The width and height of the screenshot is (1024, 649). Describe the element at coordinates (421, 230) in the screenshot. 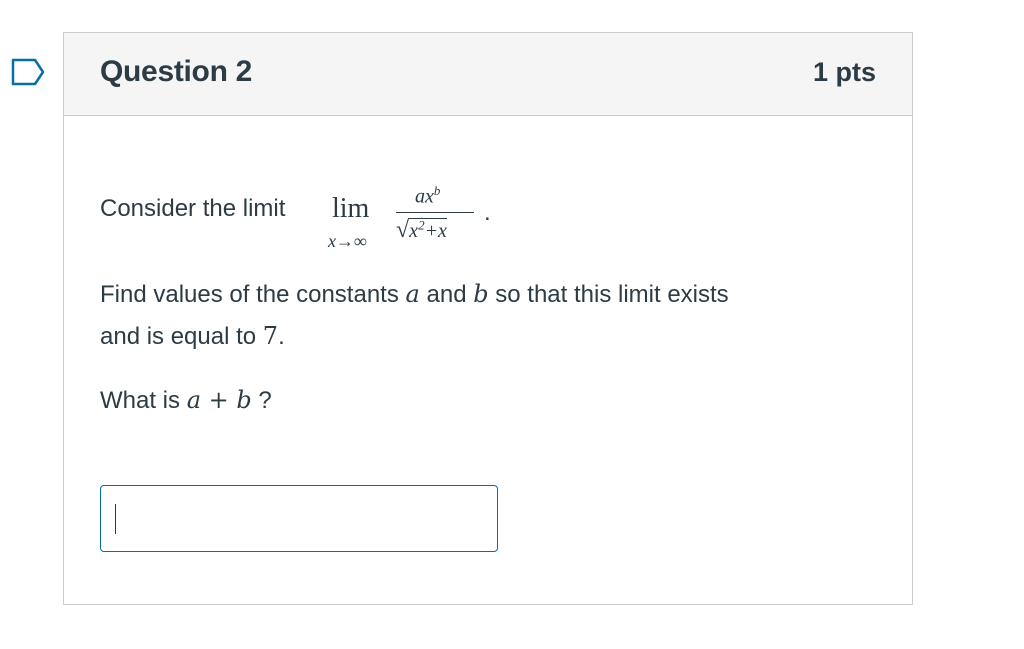

I see `fraction-denominator: √x2+x` at that location.